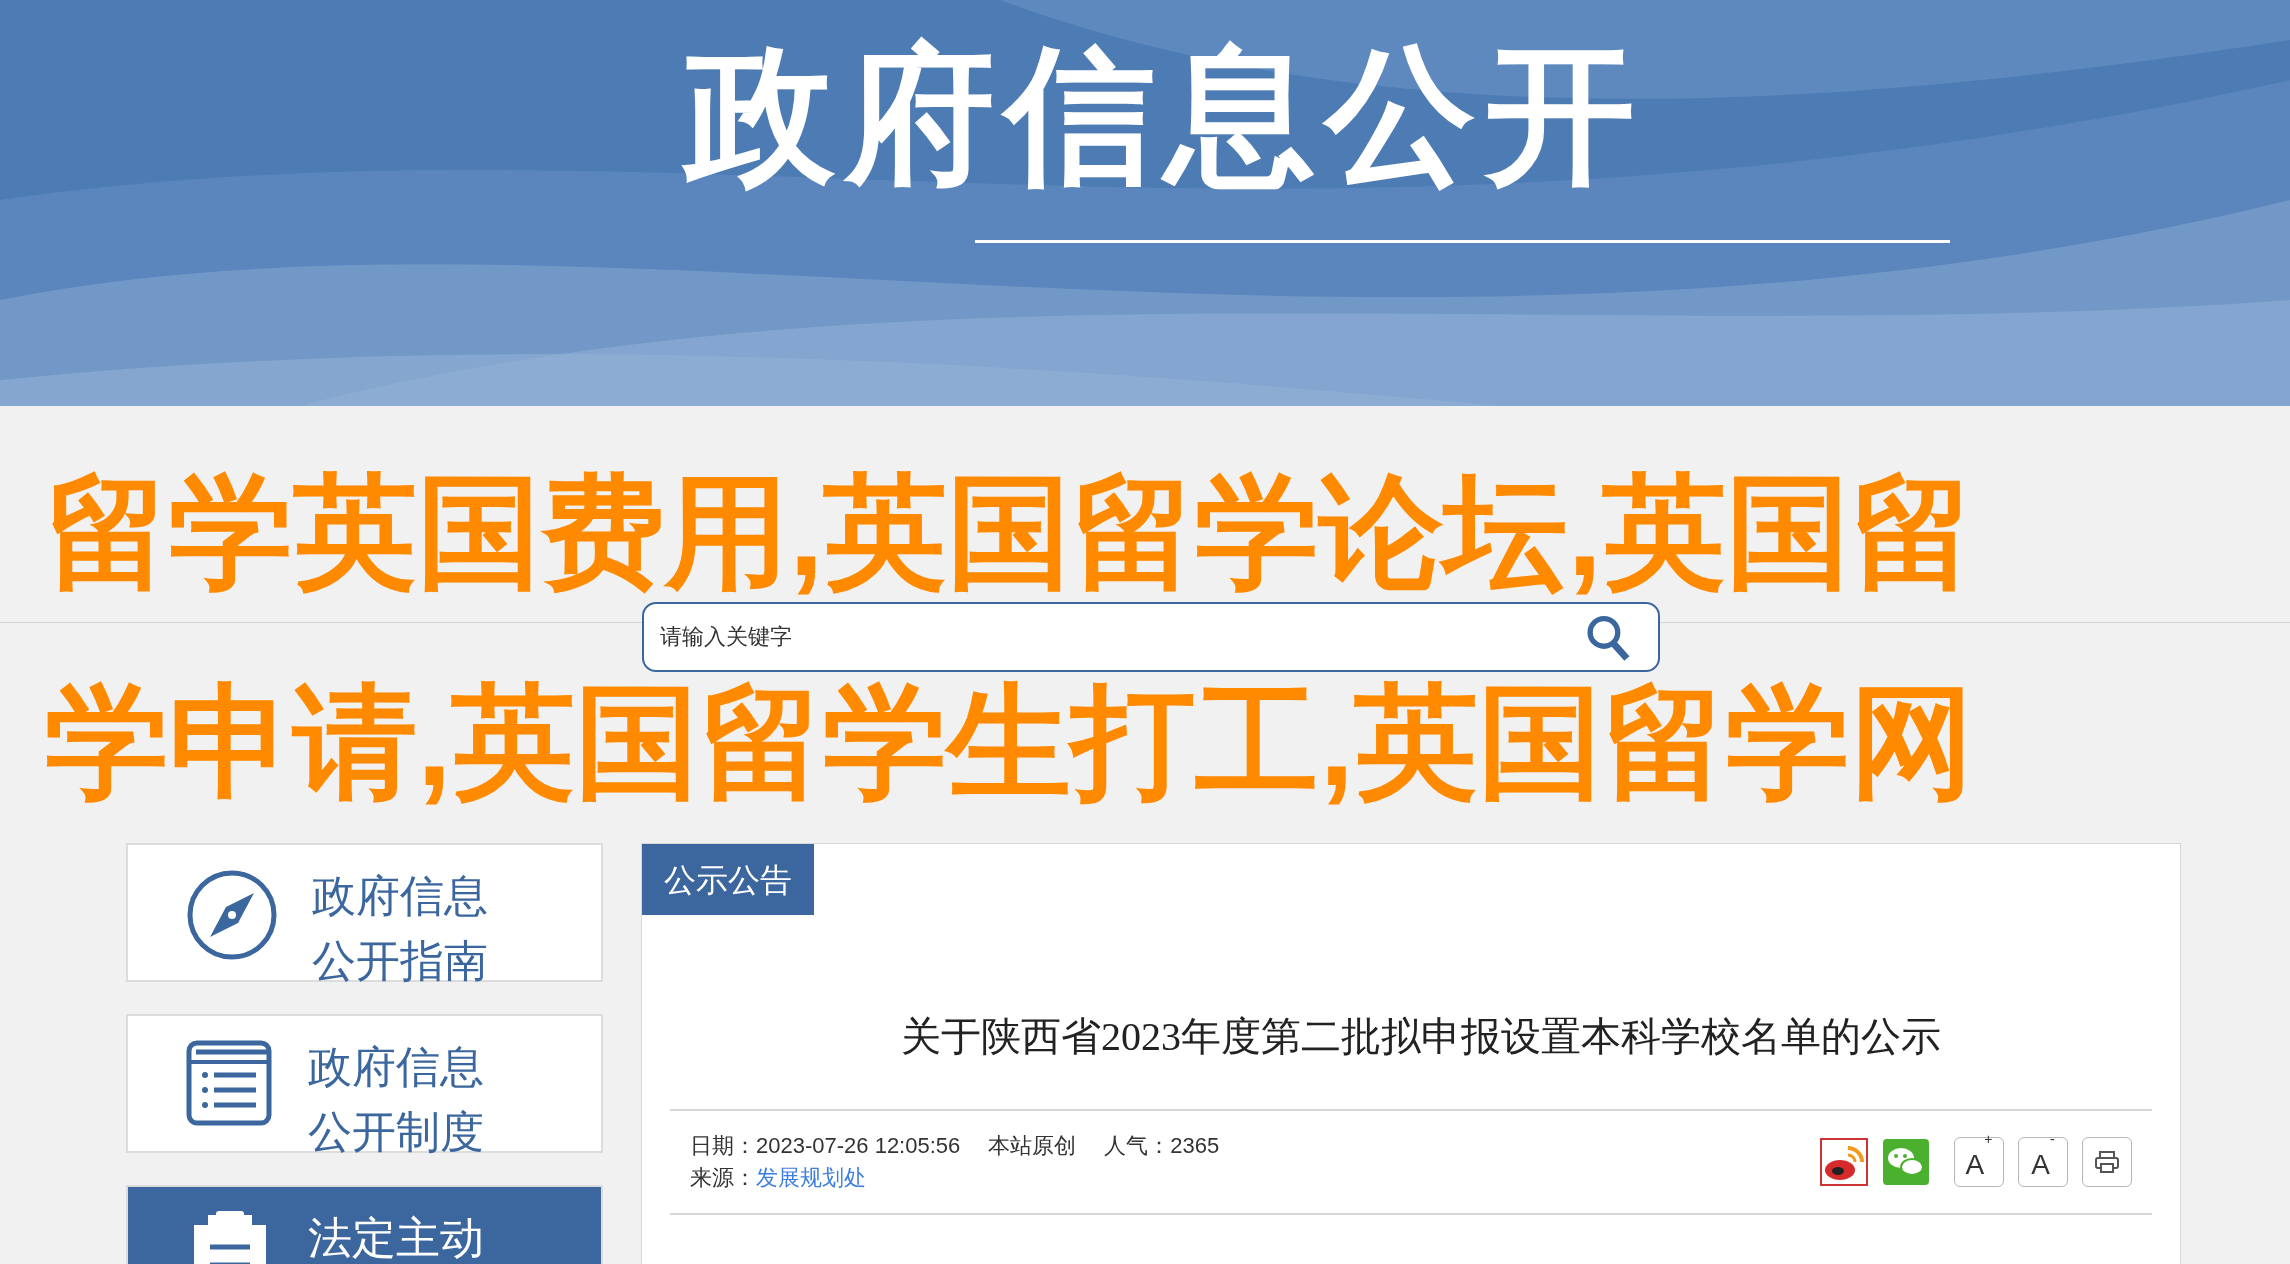 This screenshot has height=1264, width=2290. What do you see at coordinates (230, 1083) in the screenshot?
I see `list-icon` at bounding box center [230, 1083].